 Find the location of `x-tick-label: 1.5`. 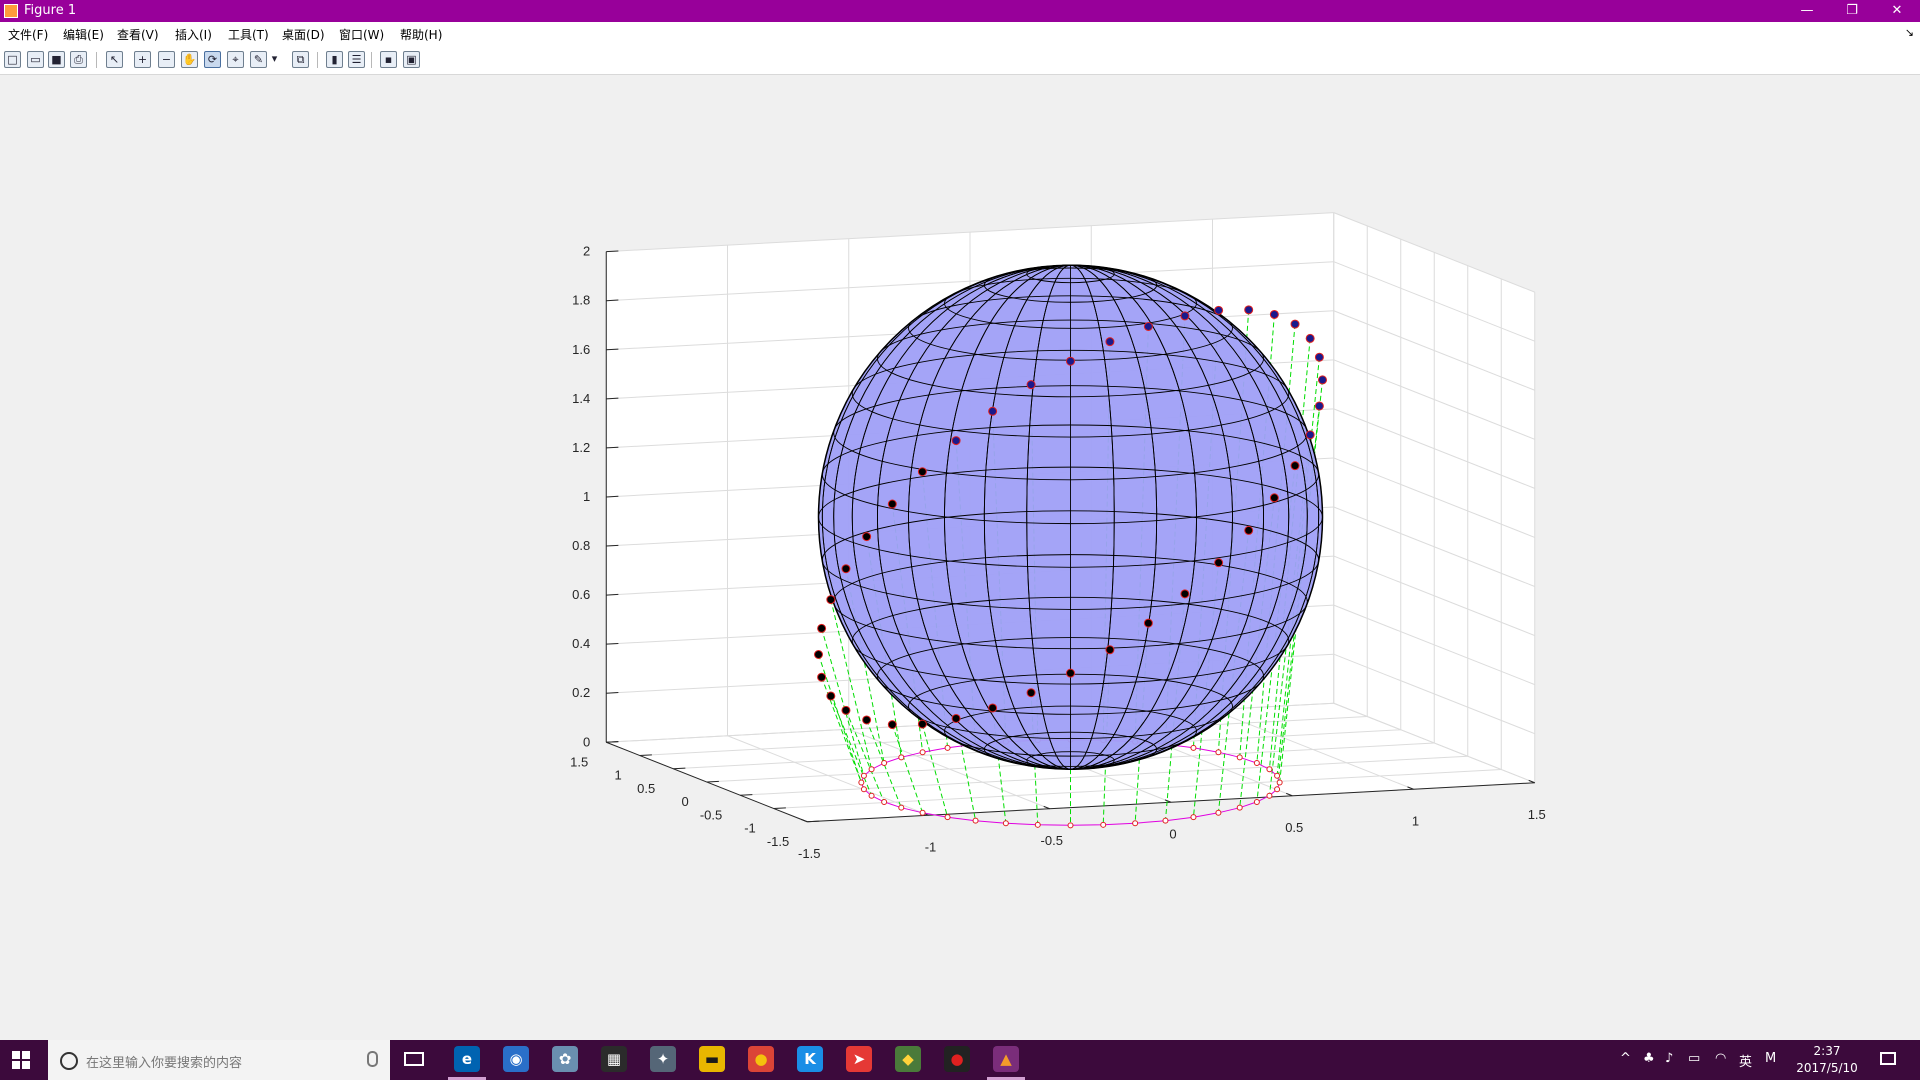

x-tick-label: 1.5 is located at coordinates (1537, 814).